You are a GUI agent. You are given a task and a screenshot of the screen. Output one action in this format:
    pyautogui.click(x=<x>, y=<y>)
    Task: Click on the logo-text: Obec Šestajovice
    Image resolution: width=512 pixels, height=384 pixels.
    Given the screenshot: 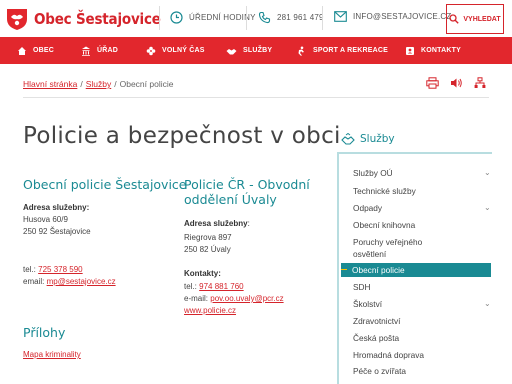 What is the action you would take?
    pyautogui.click(x=97, y=19)
    